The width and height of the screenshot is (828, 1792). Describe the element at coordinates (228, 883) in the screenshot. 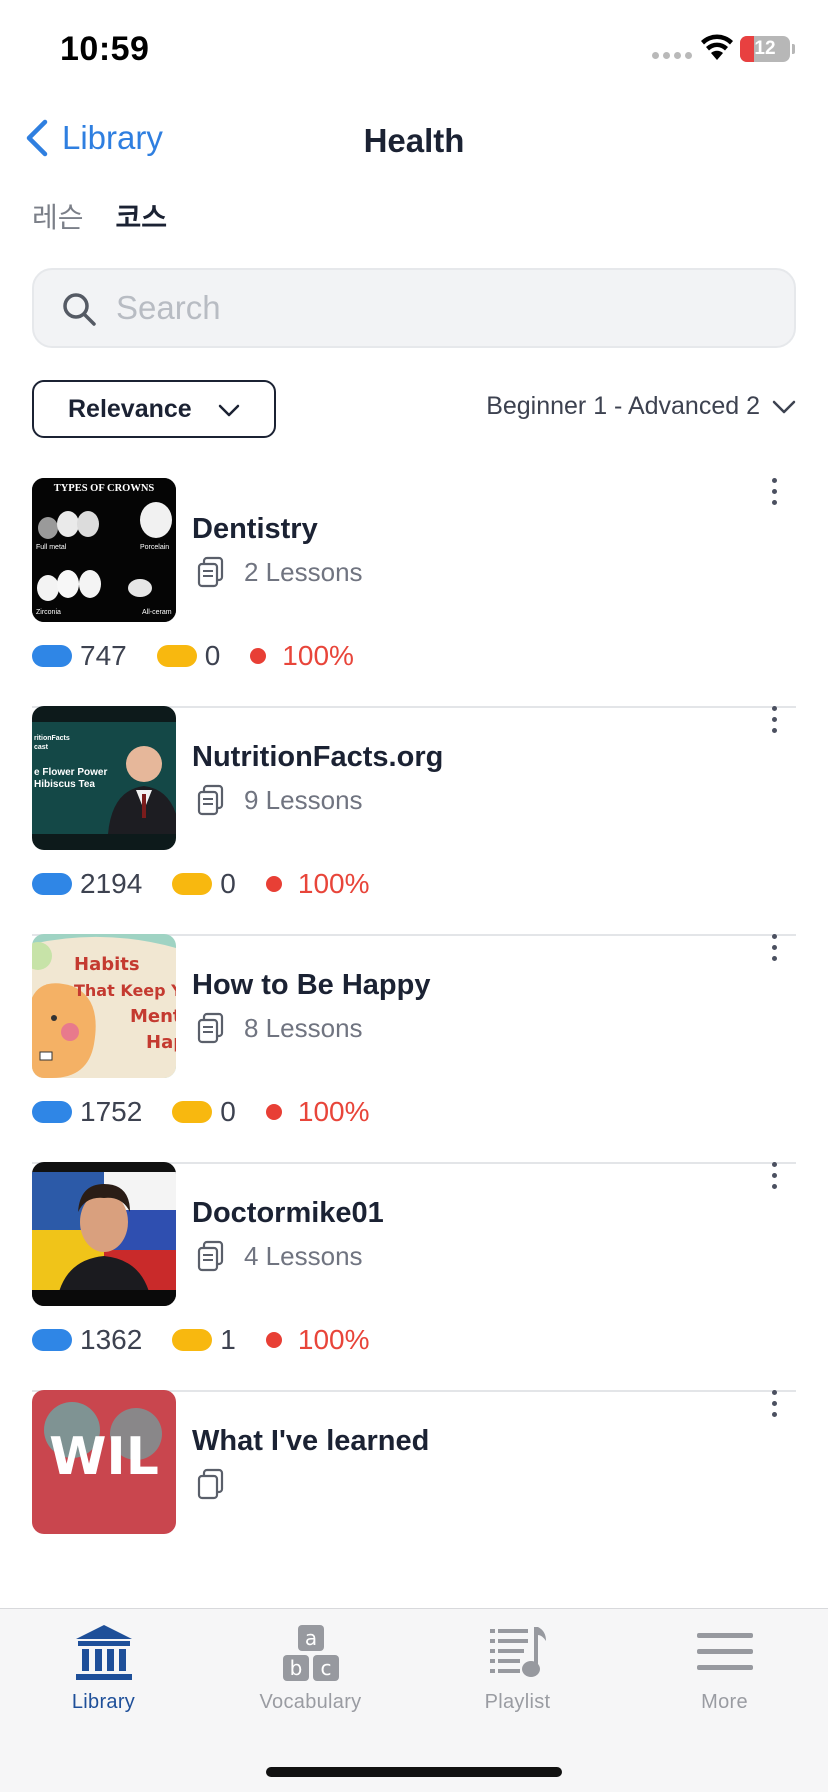

I see `lingq-count: 0` at that location.